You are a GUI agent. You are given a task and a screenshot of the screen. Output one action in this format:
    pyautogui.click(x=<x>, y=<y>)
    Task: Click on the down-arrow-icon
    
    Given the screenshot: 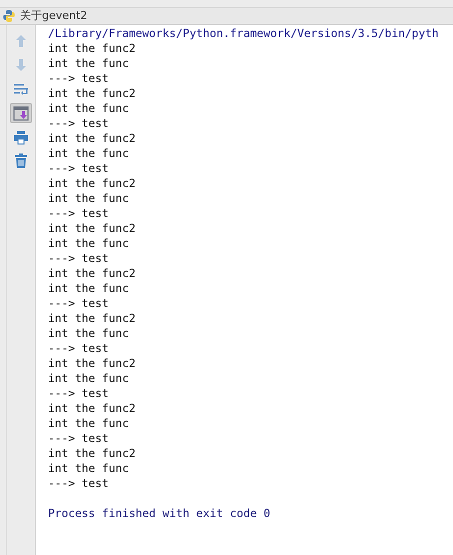 What is the action you would take?
    pyautogui.click(x=21, y=65)
    